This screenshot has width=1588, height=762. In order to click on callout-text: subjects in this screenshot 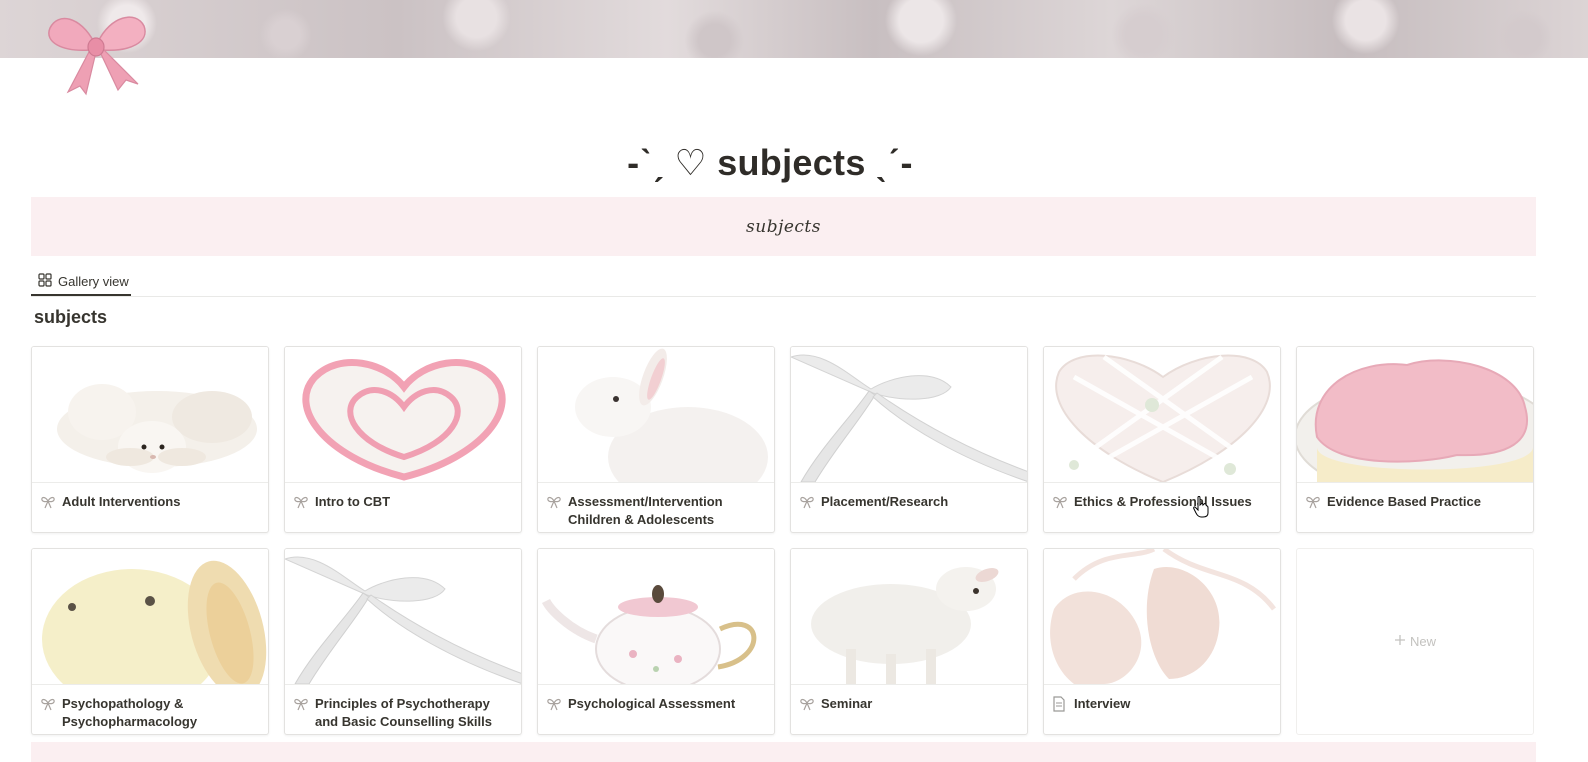, I will do `click(783, 226)`.